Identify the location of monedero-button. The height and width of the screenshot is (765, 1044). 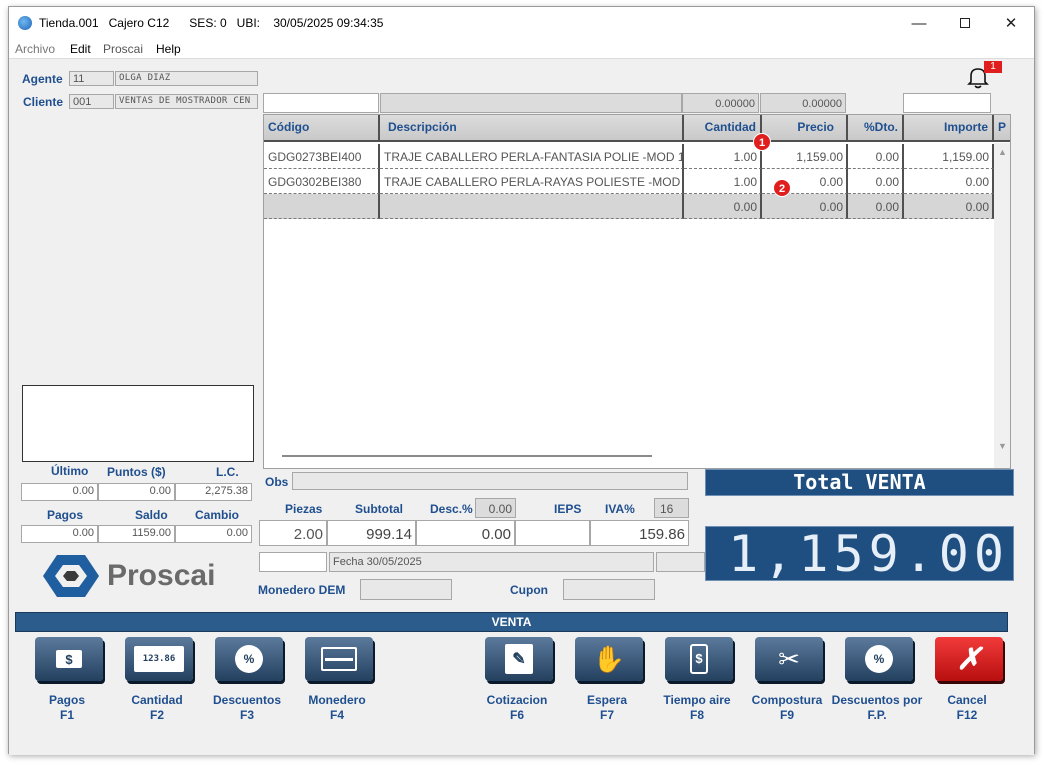
(339, 659).